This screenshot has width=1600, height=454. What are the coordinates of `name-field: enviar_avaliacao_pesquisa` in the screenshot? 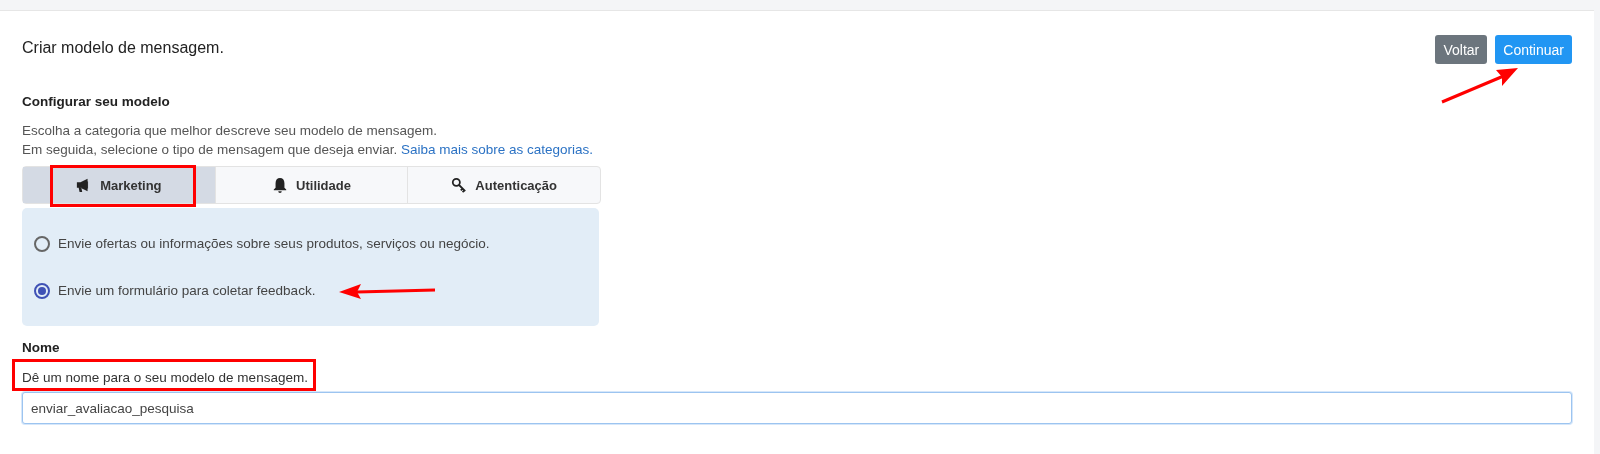 It's located at (797, 408).